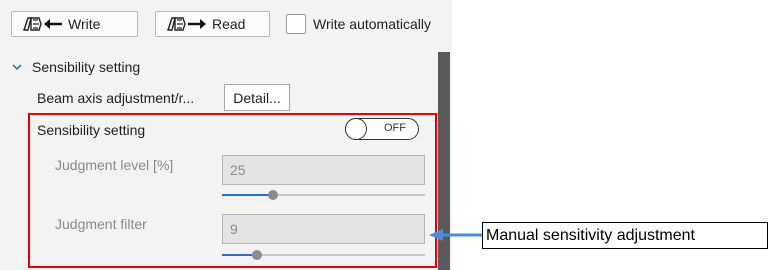 The image size is (772, 270). I want to click on callout-label: Manual sensitivity adjustment, so click(625, 235).